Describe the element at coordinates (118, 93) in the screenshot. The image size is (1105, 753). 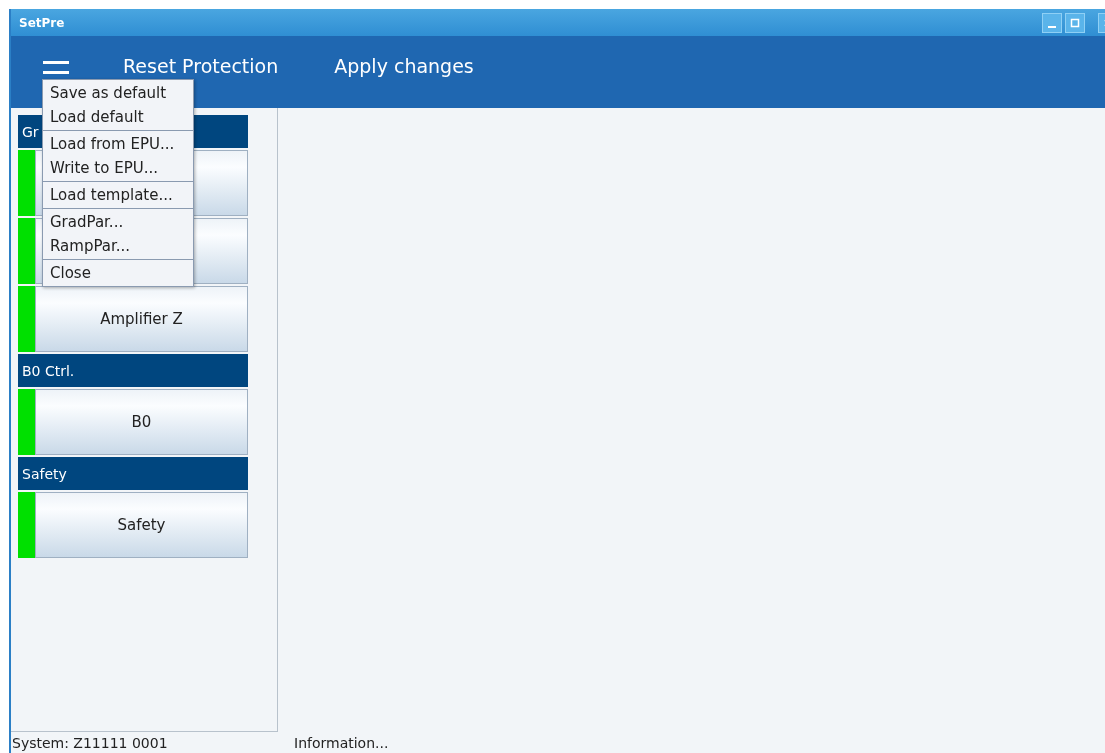
I see `menu-item: Save as default` at that location.